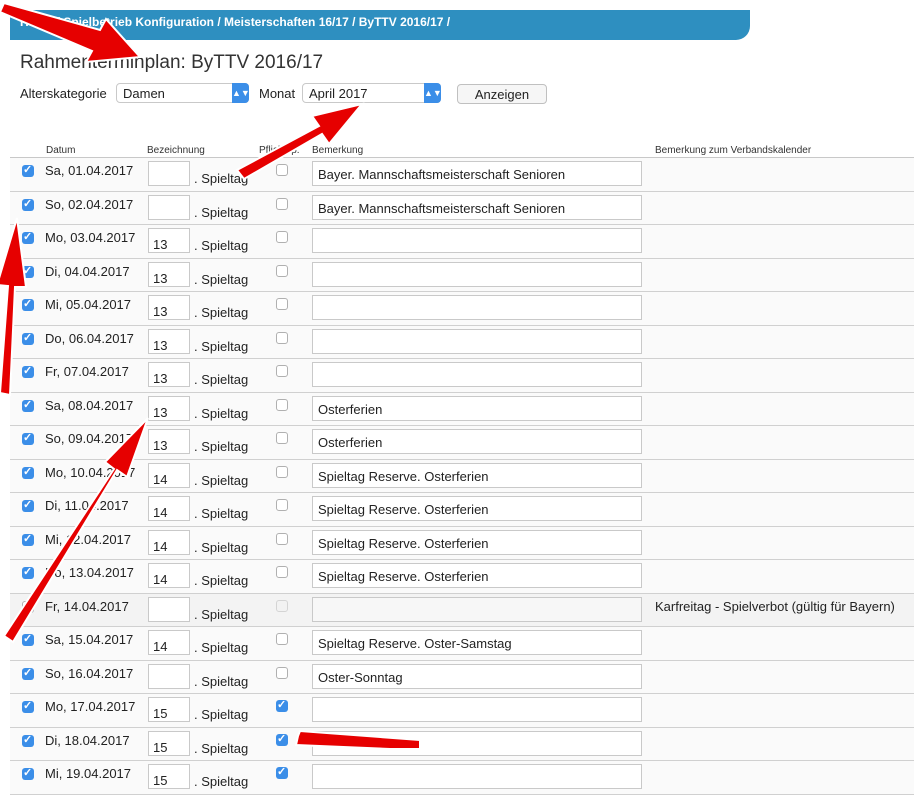 The image size is (914, 795). I want to click on anzeigen-button: Anzeigen, so click(502, 94).